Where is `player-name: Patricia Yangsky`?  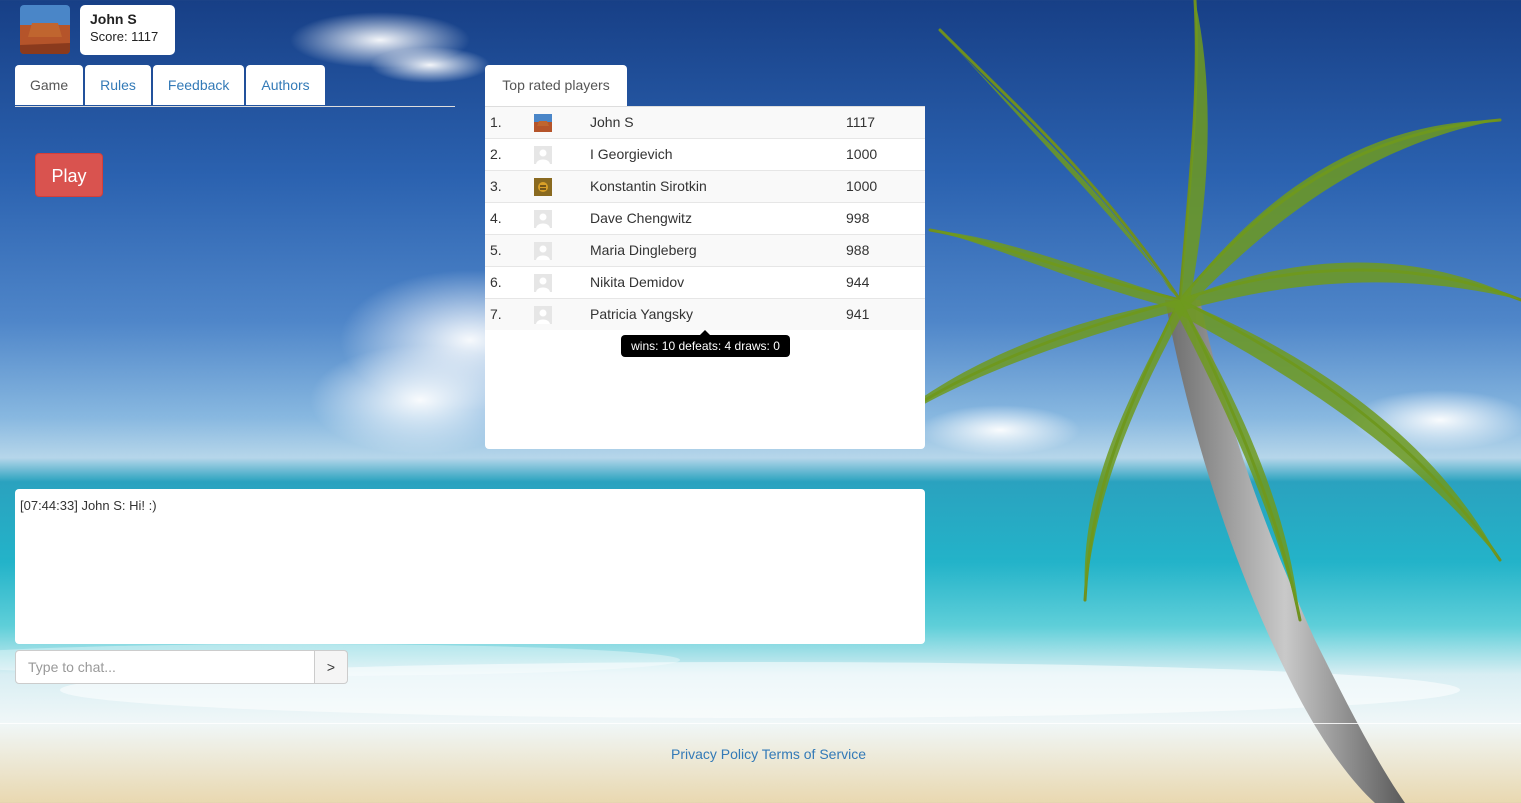 player-name: Patricia Yangsky is located at coordinates (641, 314).